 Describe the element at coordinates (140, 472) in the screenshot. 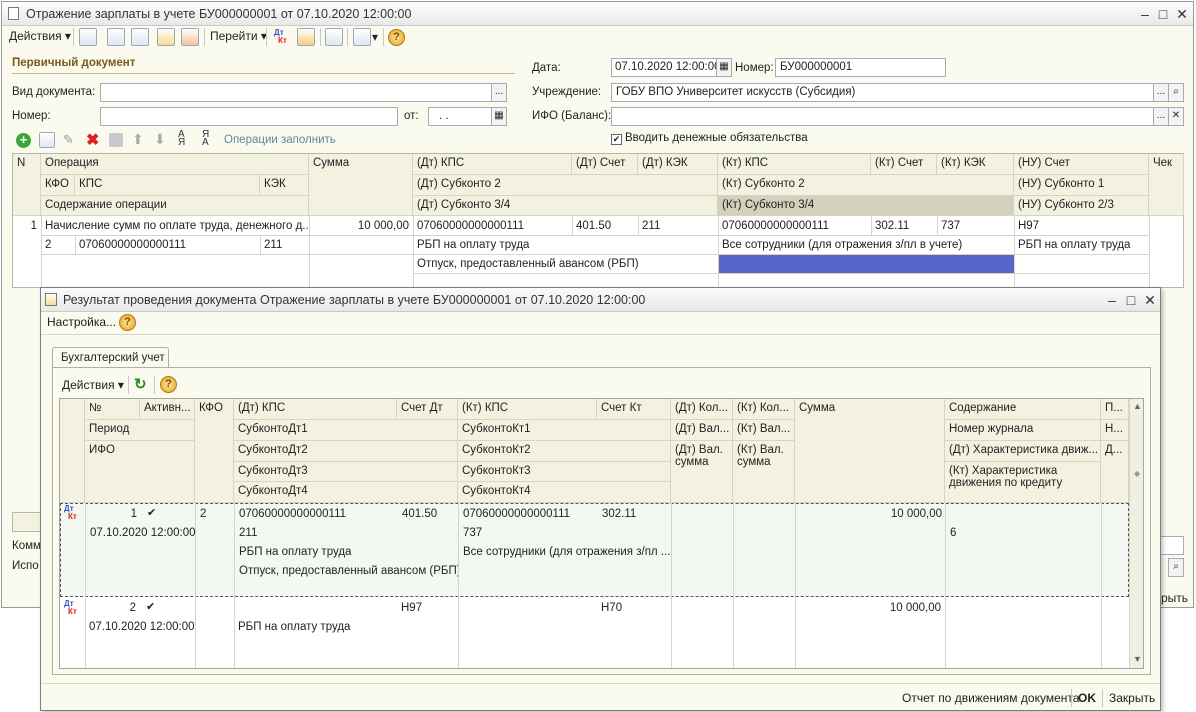

I see `col-ifo: ИФО` at that location.